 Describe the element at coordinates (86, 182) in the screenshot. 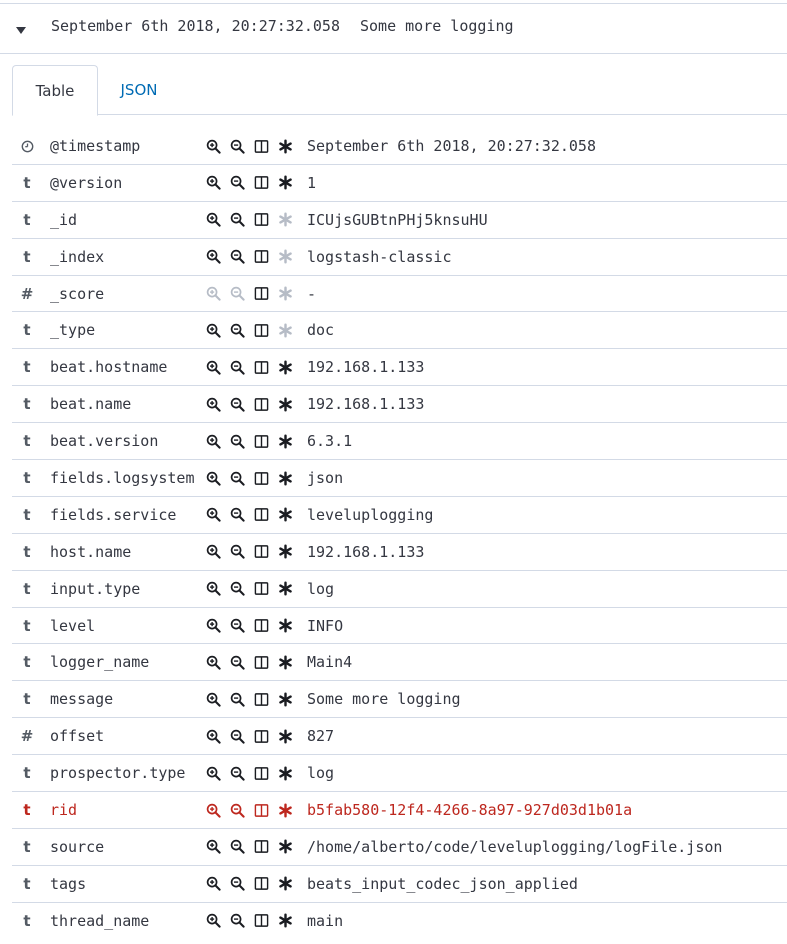

I see `field-name: @version` at that location.